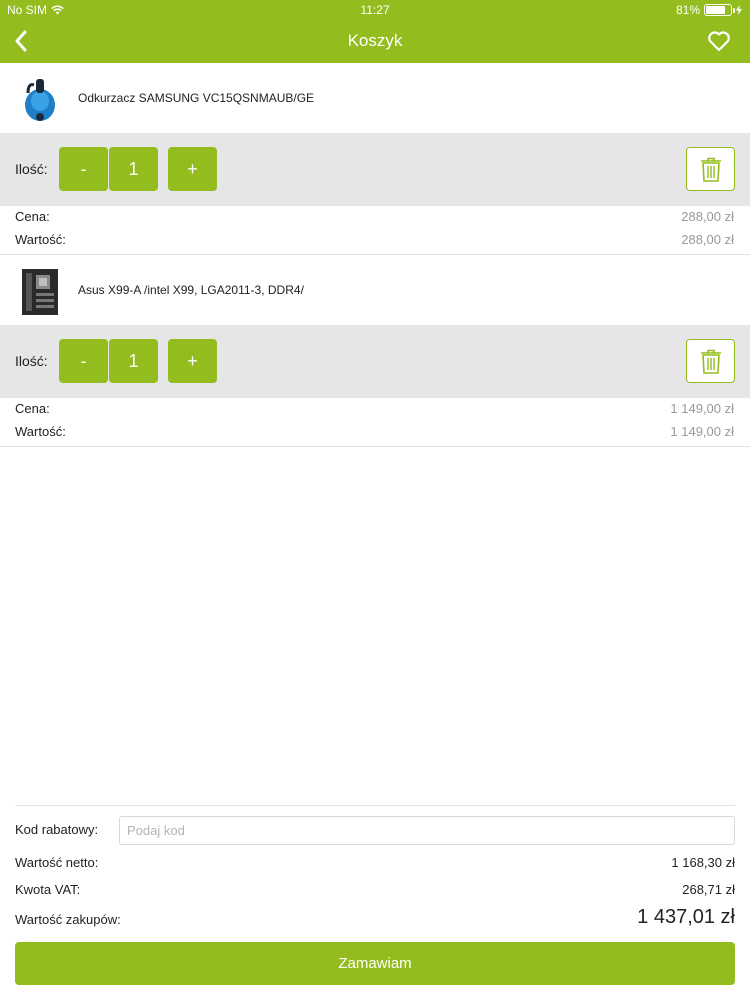 This screenshot has width=750, height=1000. I want to click on vat-row: Kwota VAT: 268,71 zł, so click(375, 889).